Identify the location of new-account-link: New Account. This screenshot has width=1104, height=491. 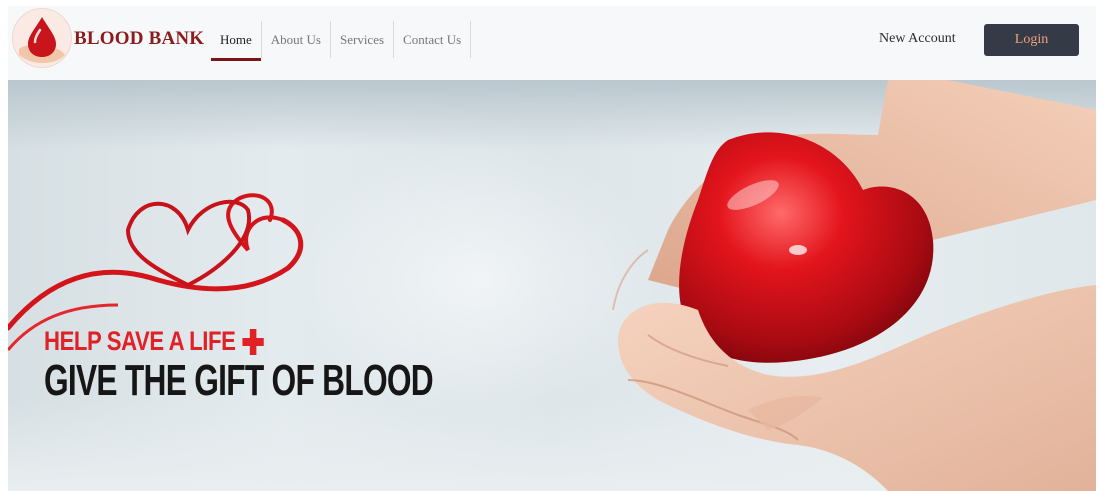
(917, 39).